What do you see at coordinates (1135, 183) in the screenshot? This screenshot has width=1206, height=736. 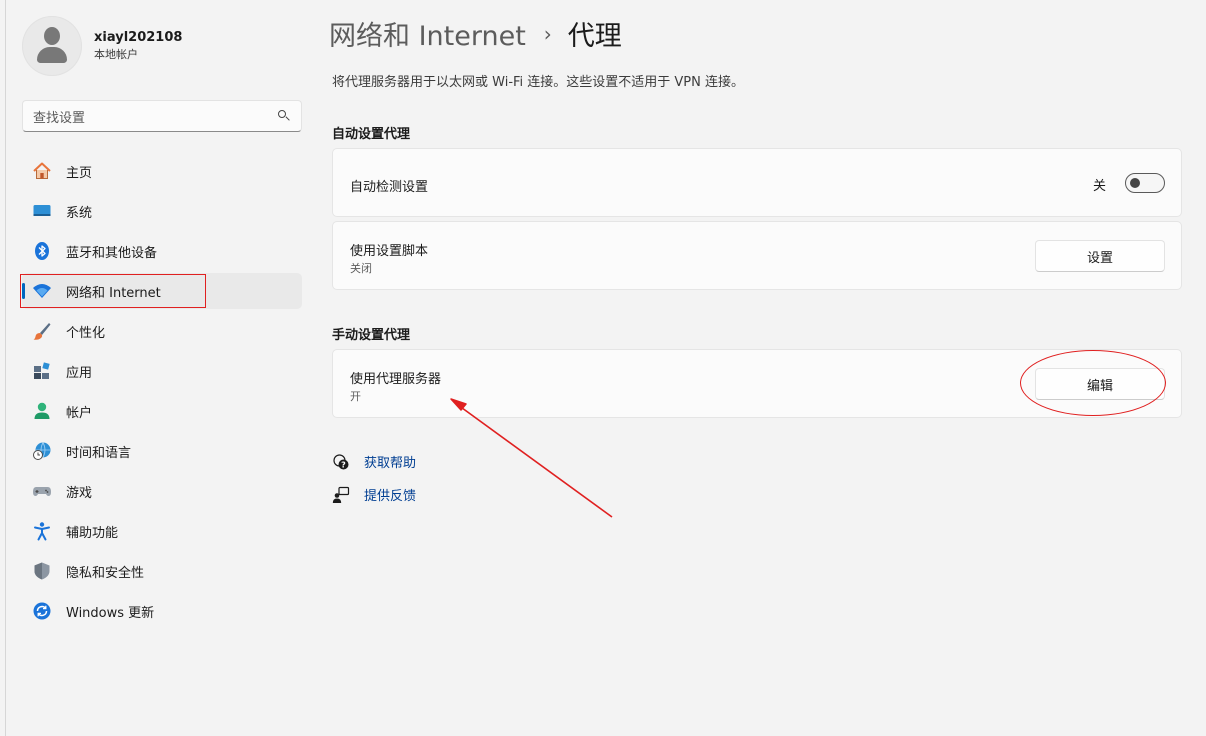 I see `toggle-knob` at bounding box center [1135, 183].